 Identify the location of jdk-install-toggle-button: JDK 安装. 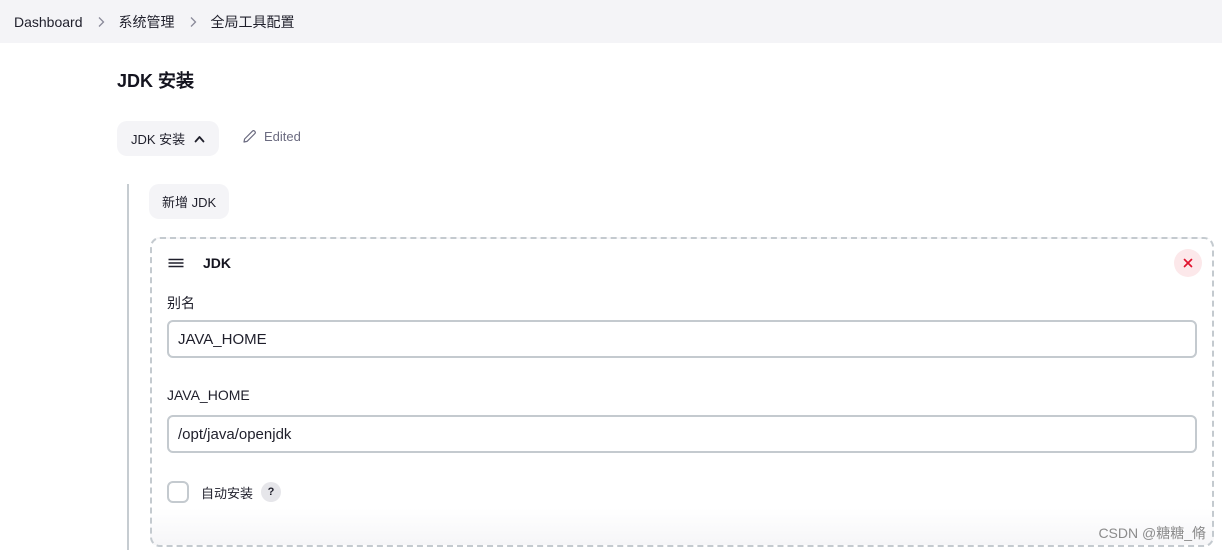
(168, 138).